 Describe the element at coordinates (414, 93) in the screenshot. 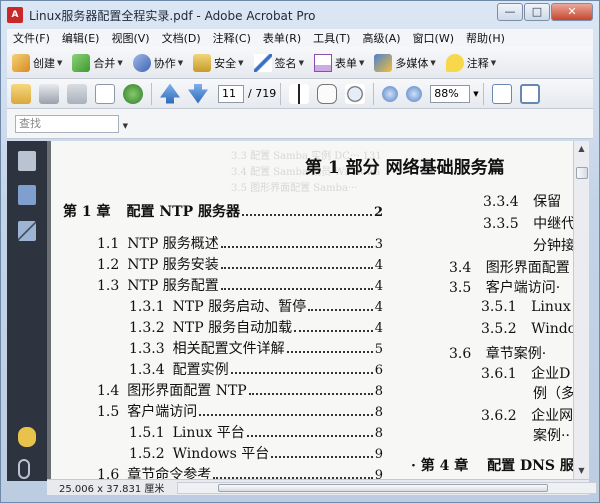

I see `zoom-in-icon` at that location.